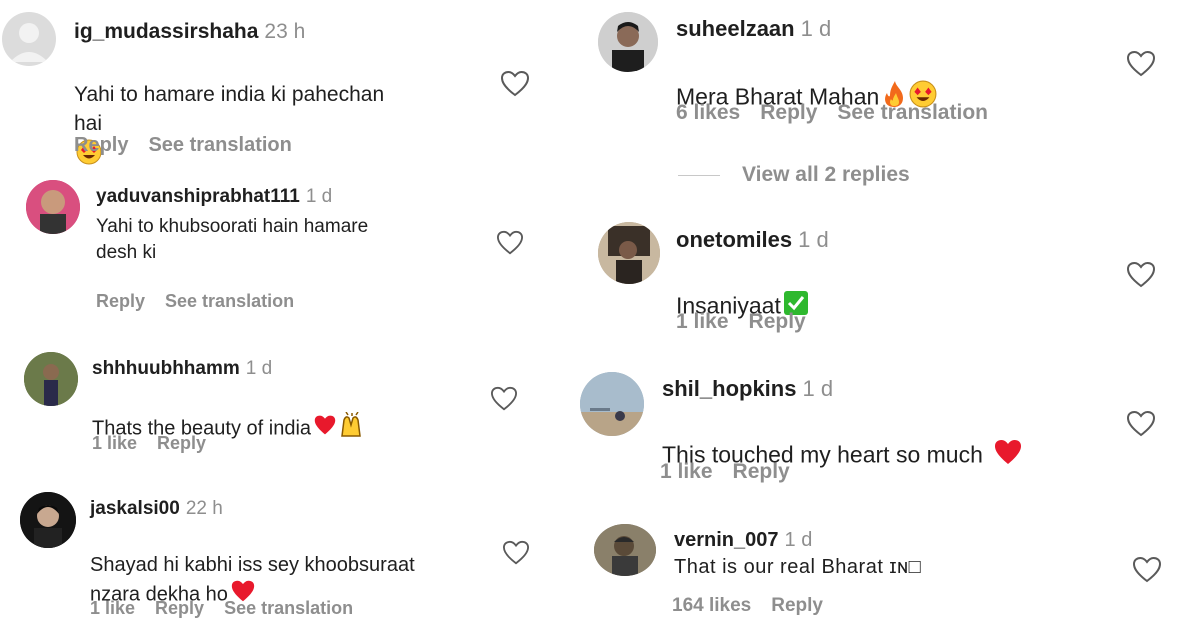 The width and height of the screenshot is (1200, 628). What do you see at coordinates (826, 175) in the screenshot?
I see `view-replies-button: View all 2 replies` at bounding box center [826, 175].